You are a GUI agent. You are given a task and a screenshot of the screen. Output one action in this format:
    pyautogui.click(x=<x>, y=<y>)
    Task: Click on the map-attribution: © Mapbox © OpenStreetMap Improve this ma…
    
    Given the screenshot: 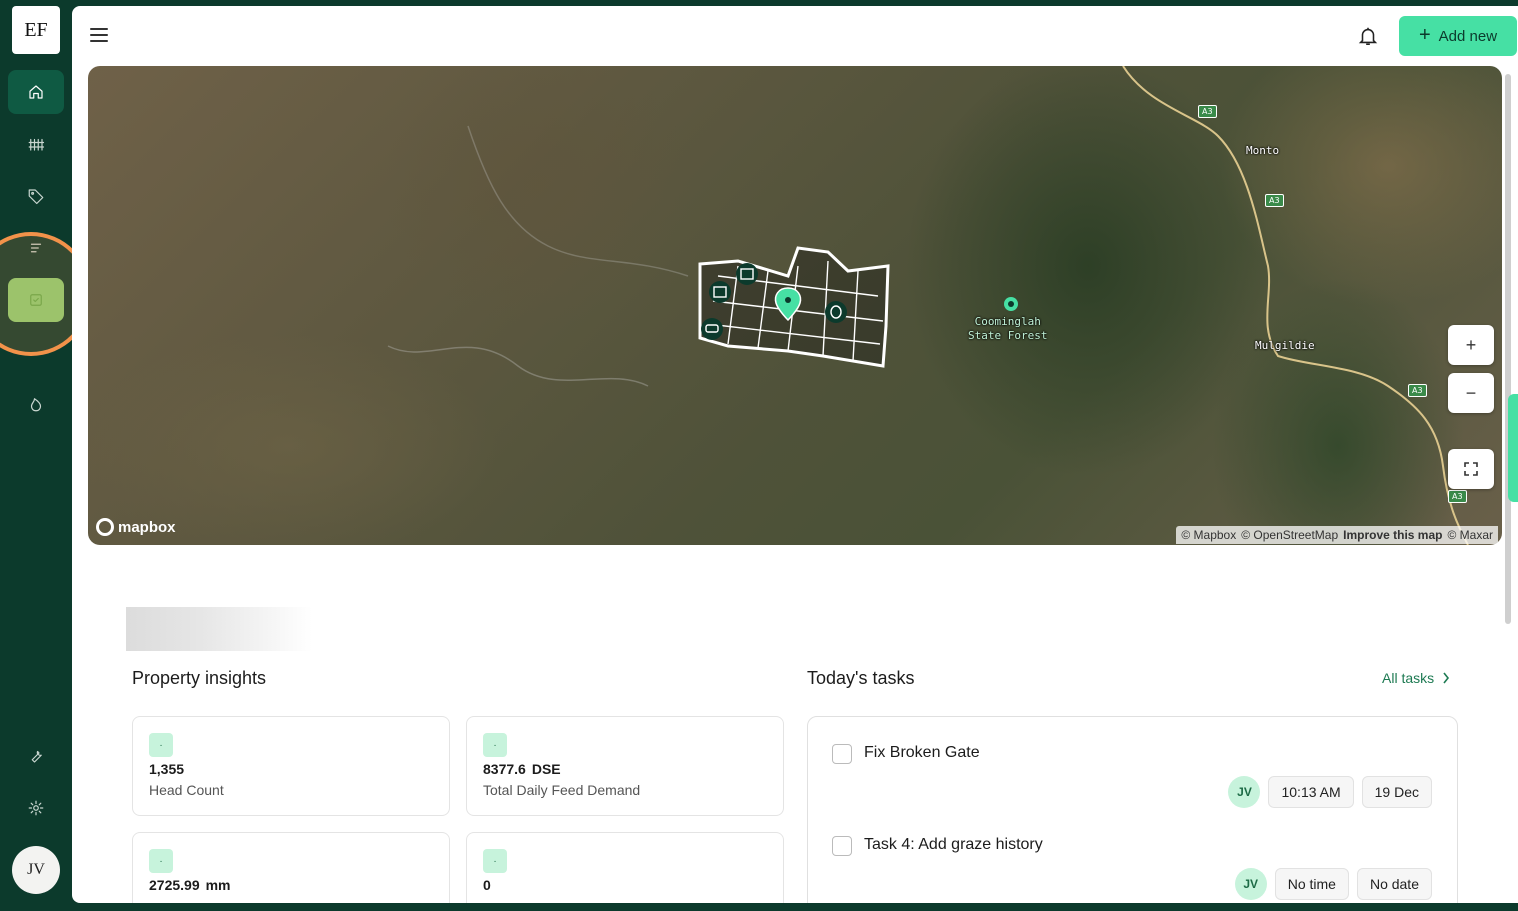 What is the action you would take?
    pyautogui.click(x=1337, y=535)
    